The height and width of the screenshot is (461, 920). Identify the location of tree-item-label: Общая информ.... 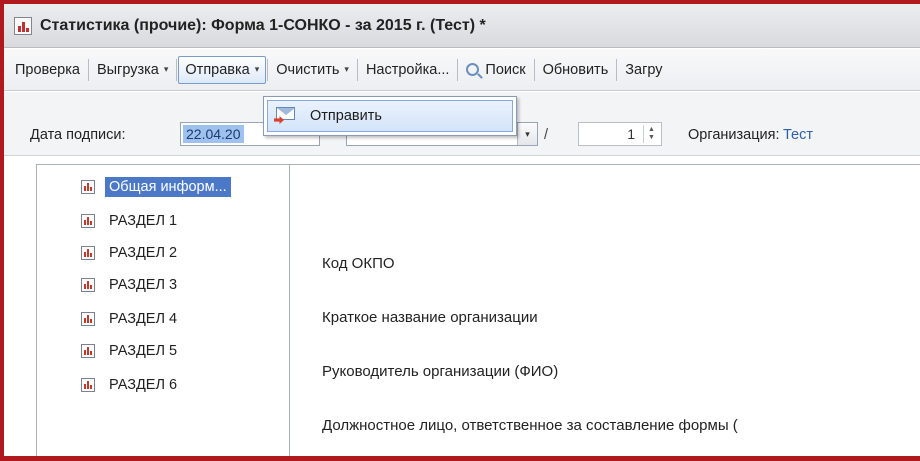
(168, 187).